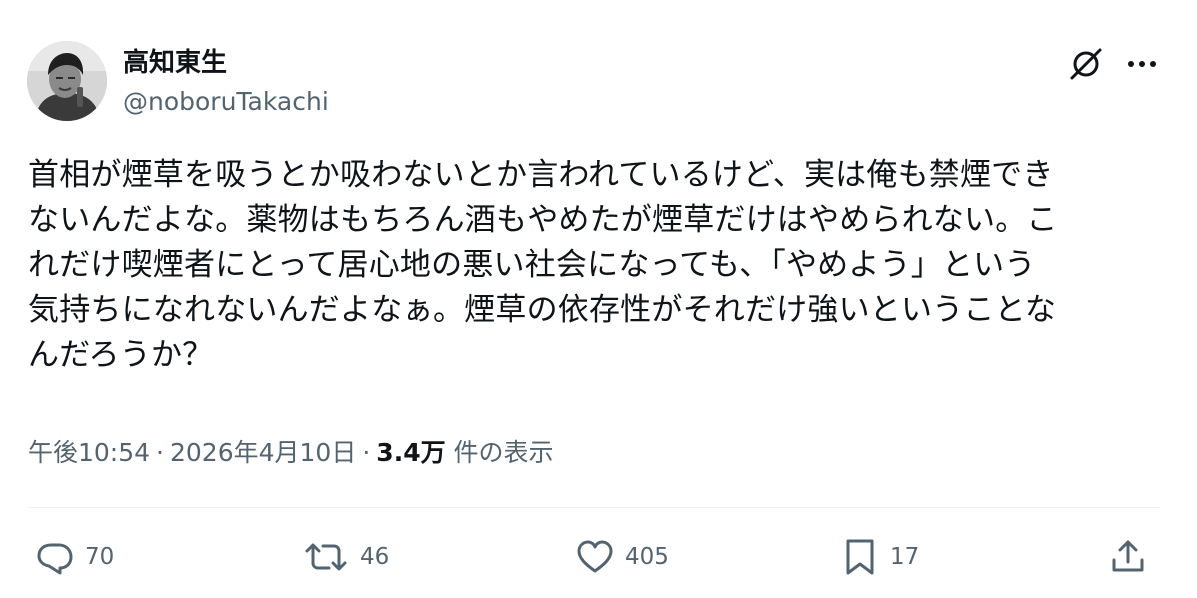 This screenshot has height=598, width=1197. What do you see at coordinates (532, 265) in the screenshot?
I see `post-text-line: れだけ喫煙者にとって居心地の悪い社会になっても、「やめよう」という` at bounding box center [532, 265].